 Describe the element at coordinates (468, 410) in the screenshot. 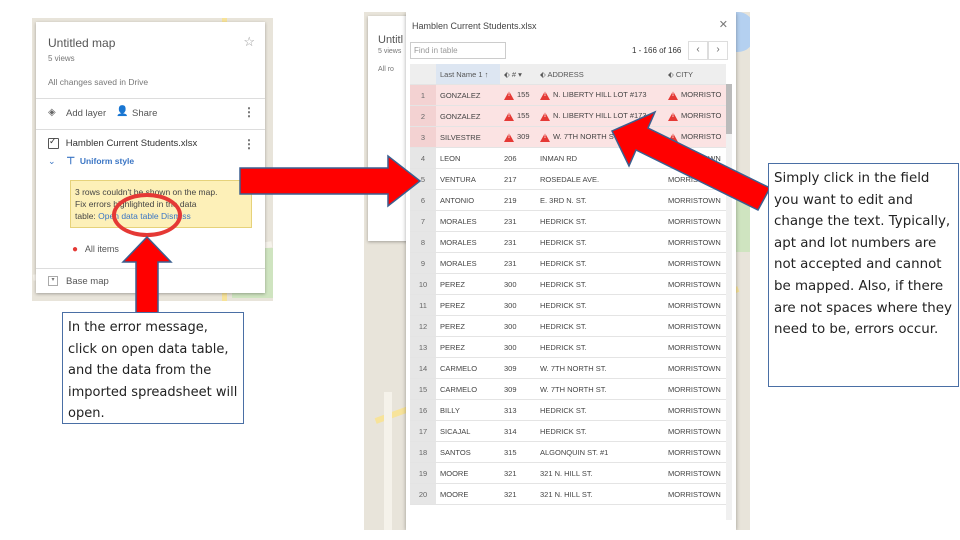

I see `last-name-cell: BILLY` at that location.